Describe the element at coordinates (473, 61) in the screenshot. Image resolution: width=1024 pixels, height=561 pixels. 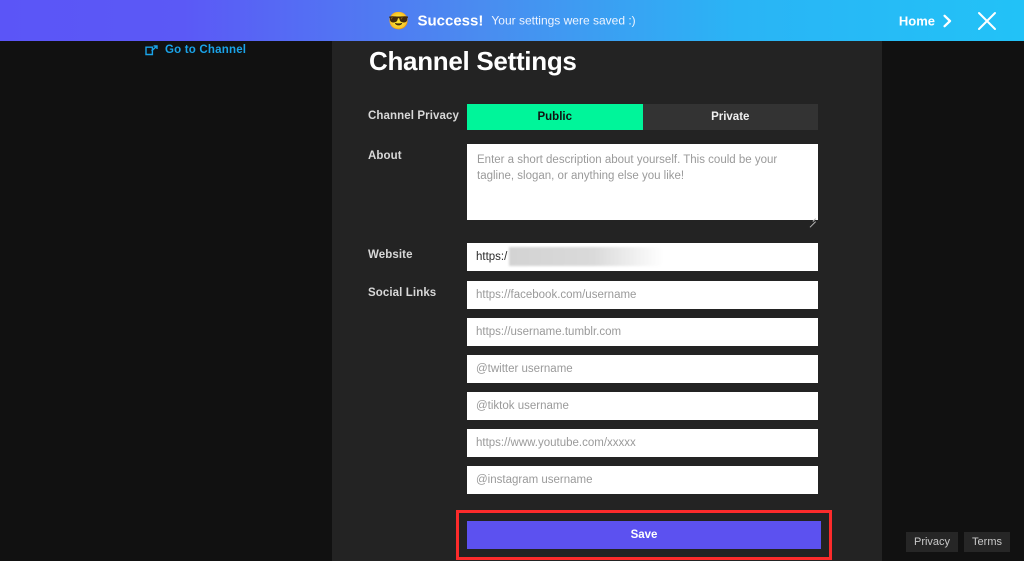
I see `page-title: Channel Settings` at that location.